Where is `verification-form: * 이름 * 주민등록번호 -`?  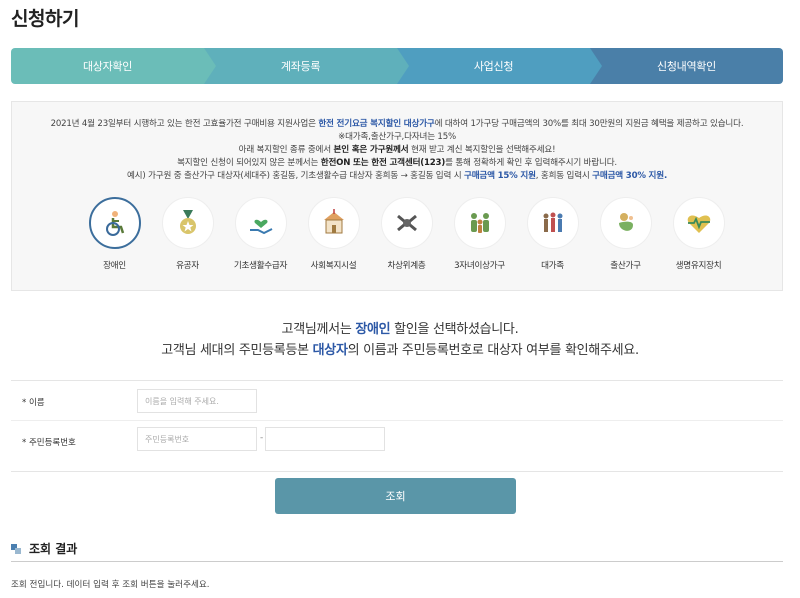 verification-form: * 이름 * 주민등록번호 - is located at coordinates (397, 426).